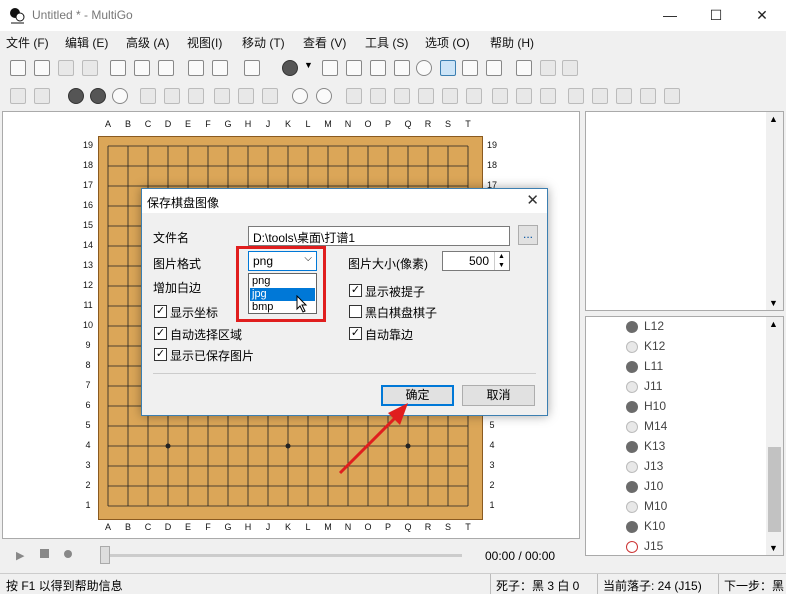 The width and height of the screenshot is (786, 594). Describe the element at coordinates (120, 96) in the screenshot. I see `white-stone-tool-icon` at that location.